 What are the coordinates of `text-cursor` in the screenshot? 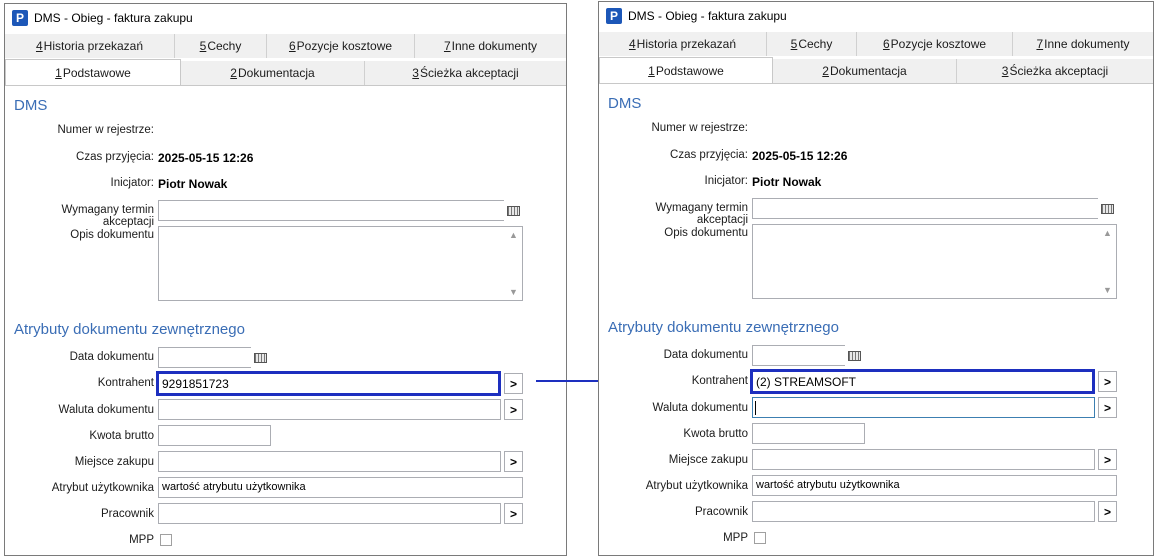 It's located at (755, 408).